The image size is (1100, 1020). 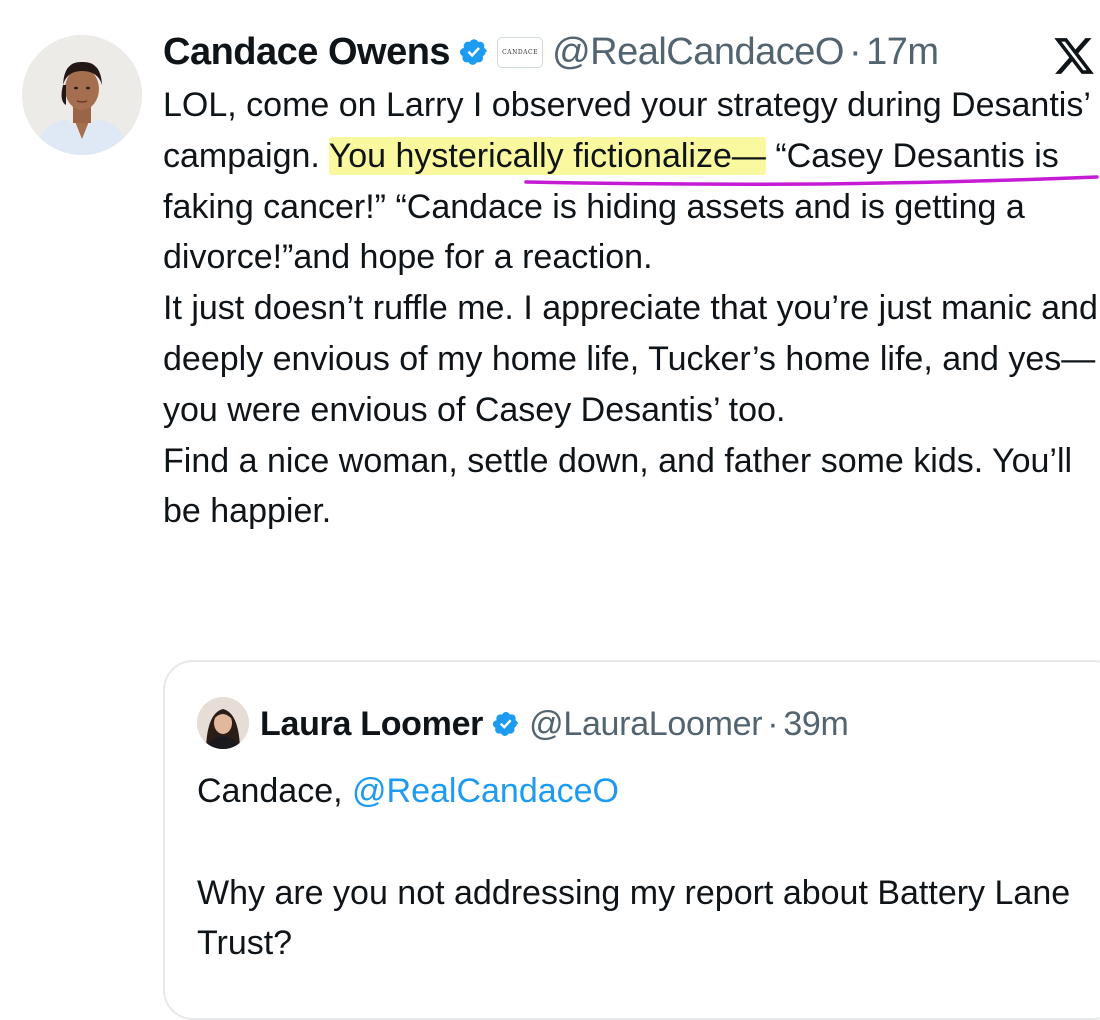 I want to click on avatar-portrait, so click(x=82, y=95).